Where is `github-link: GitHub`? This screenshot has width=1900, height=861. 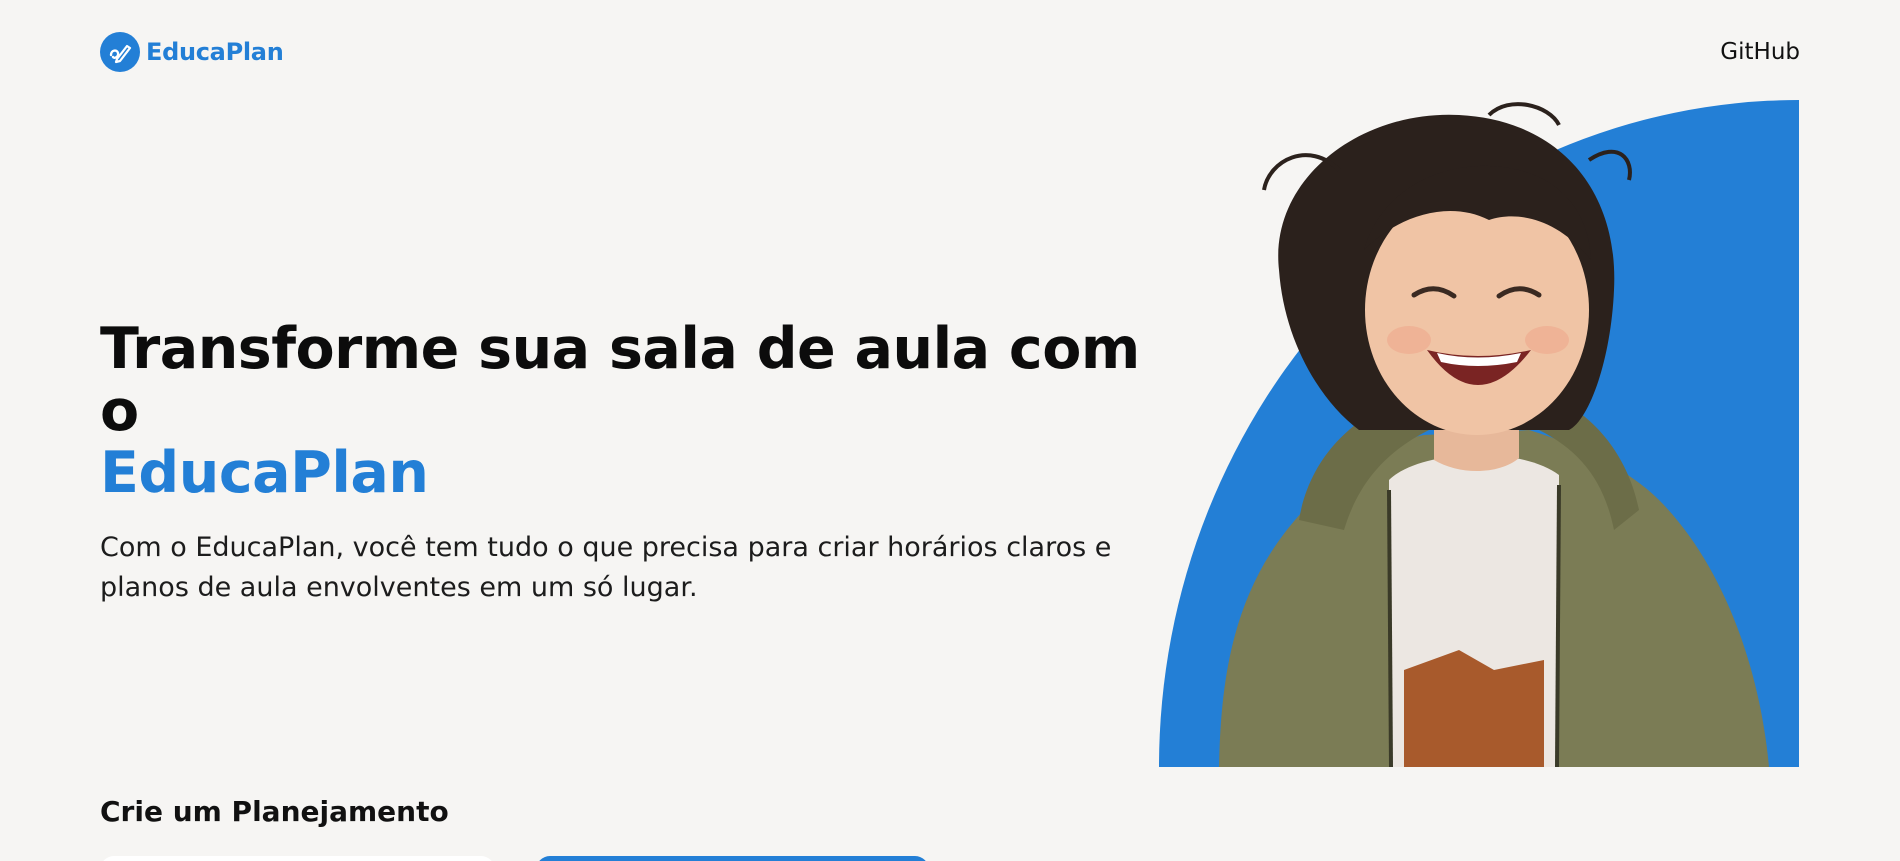 github-link: GitHub is located at coordinates (1760, 52).